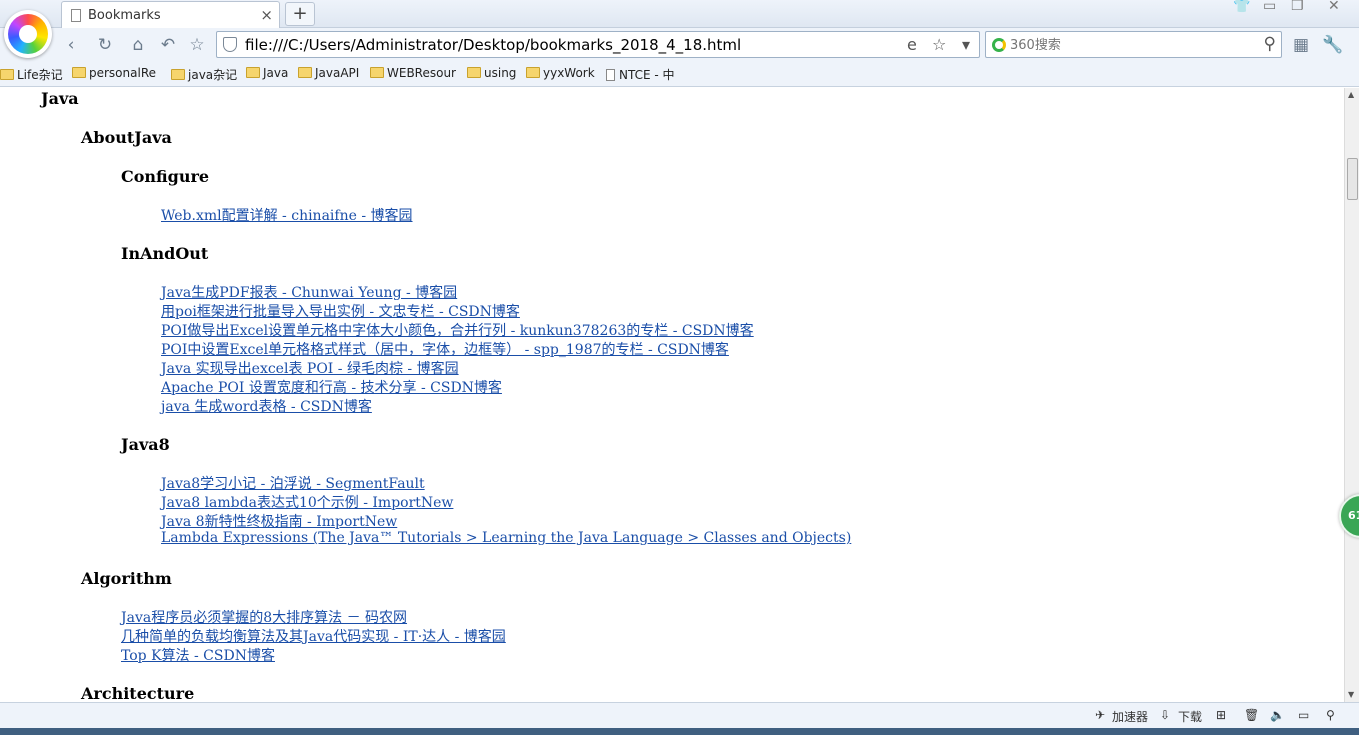  What do you see at coordinates (198, 655) in the screenshot?
I see `bookmark-link: Top K算法 - CSDN博客` at bounding box center [198, 655].